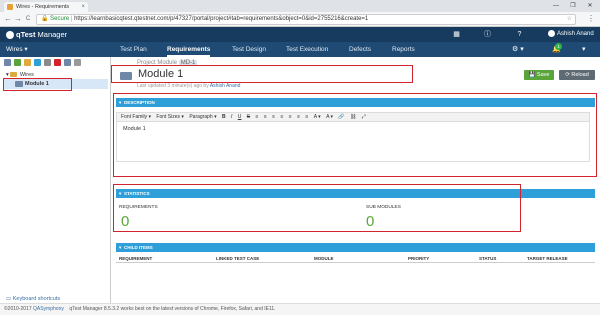 The image size is (600, 315). Describe the element at coordinates (52, 34) in the screenshot. I see `logo-suffix: Manager` at that location.